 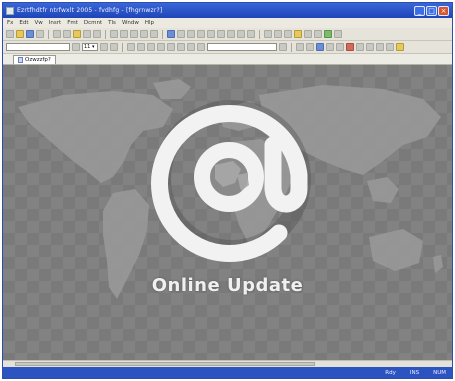 I want to click on align-center-icon, so click(x=154, y=34).